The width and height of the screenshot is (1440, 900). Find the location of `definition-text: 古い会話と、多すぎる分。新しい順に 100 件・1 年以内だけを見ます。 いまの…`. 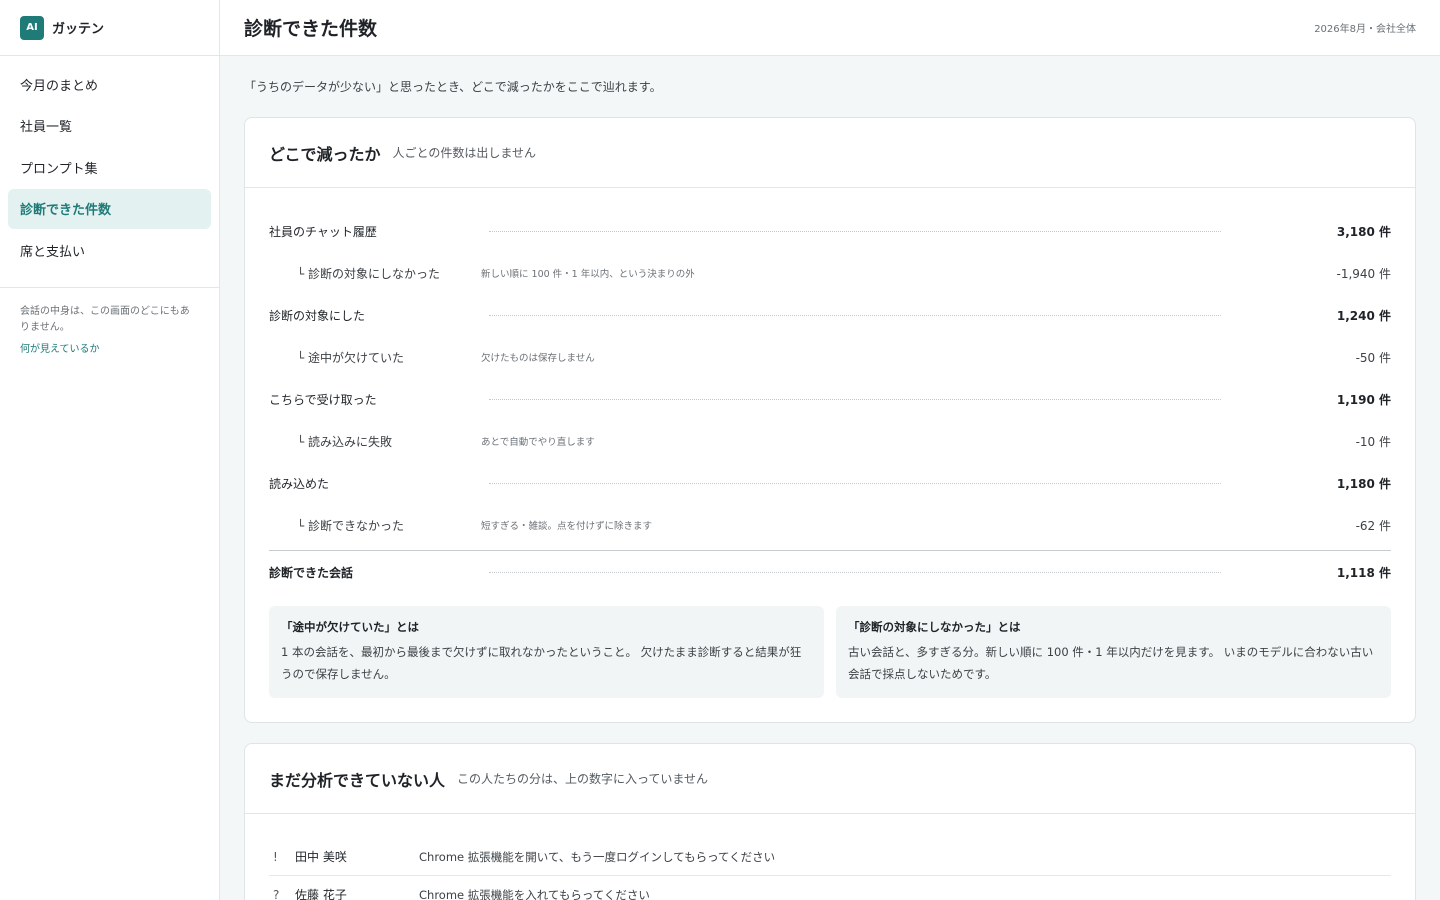

definition-text: 古い会話と、多すぎる分。新しい順に 100 件・1 年以内だけを見ます。 いまの… is located at coordinates (1111, 663).